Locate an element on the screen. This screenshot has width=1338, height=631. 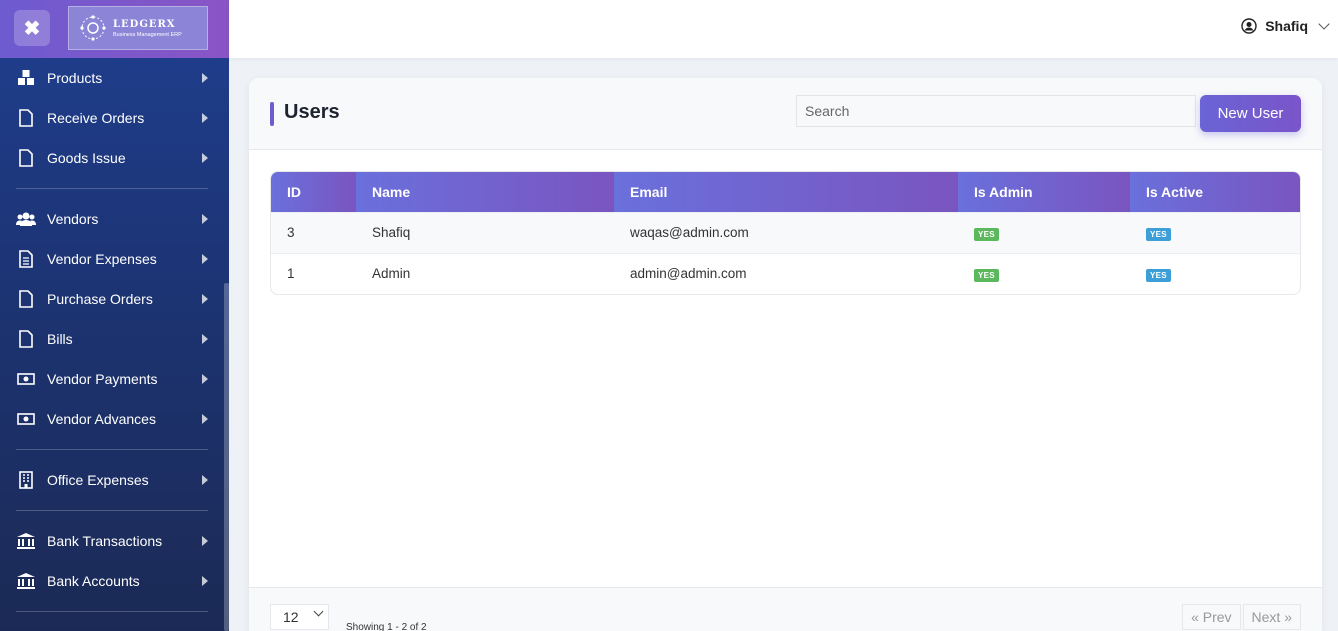
cell-id: 3 is located at coordinates (313, 232).